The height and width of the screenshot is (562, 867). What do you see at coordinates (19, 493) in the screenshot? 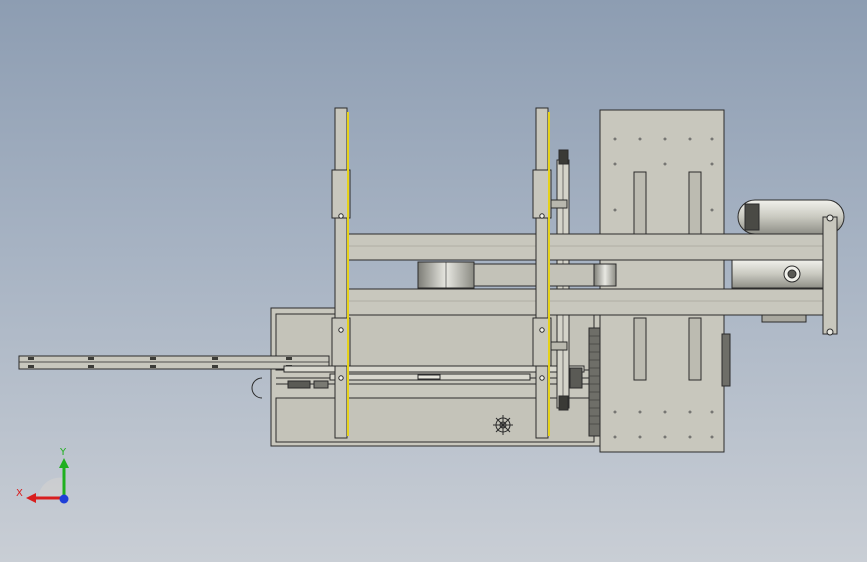
I see `x-axis-label: X` at bounding box center [19, 493].